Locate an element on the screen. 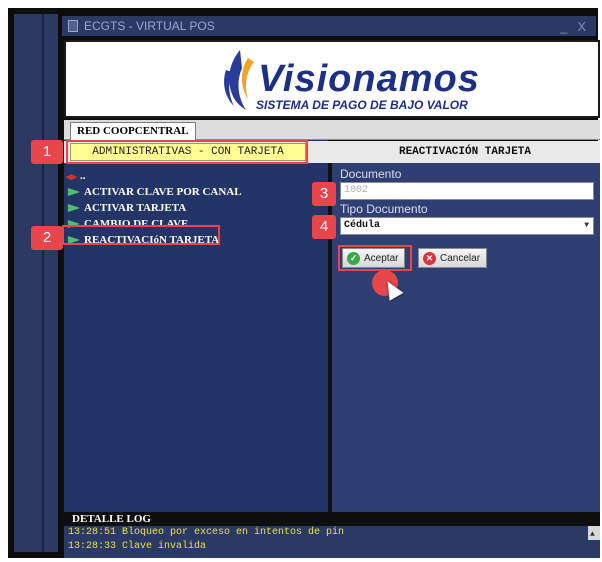 The width and height of the screenshot is (602, 562). menu-back-item: ◂▸ .. is located at coordinates (196, 176).